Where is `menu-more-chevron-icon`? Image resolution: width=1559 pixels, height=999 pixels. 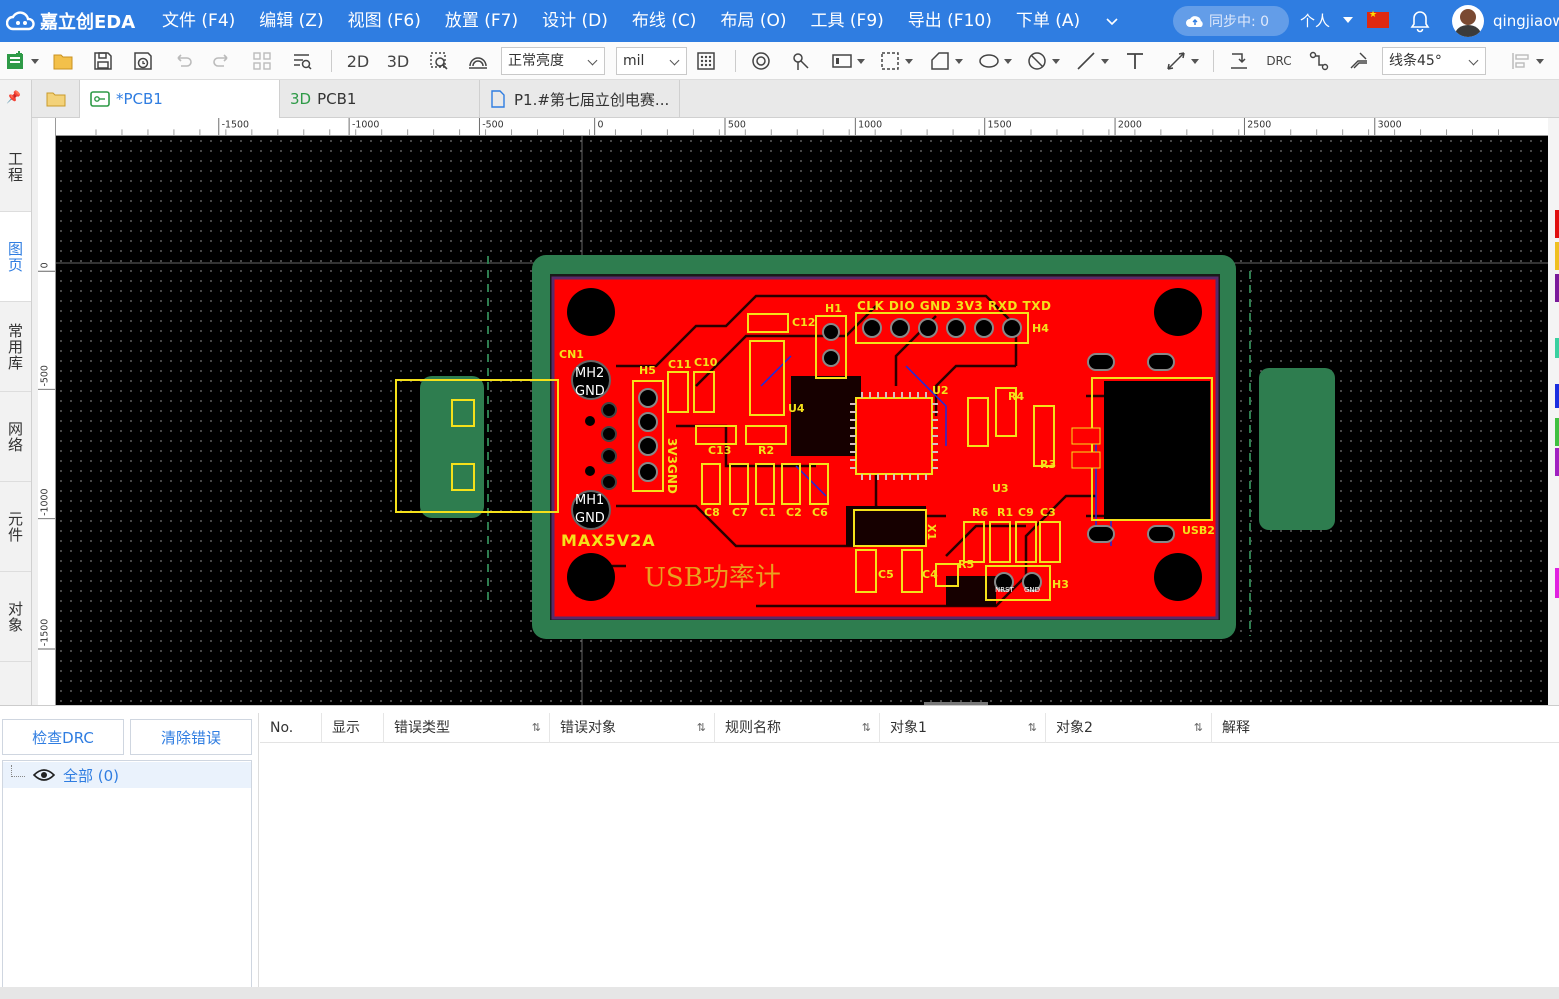
menu-more-chevron-icon is located at coordinates (1112, 21).